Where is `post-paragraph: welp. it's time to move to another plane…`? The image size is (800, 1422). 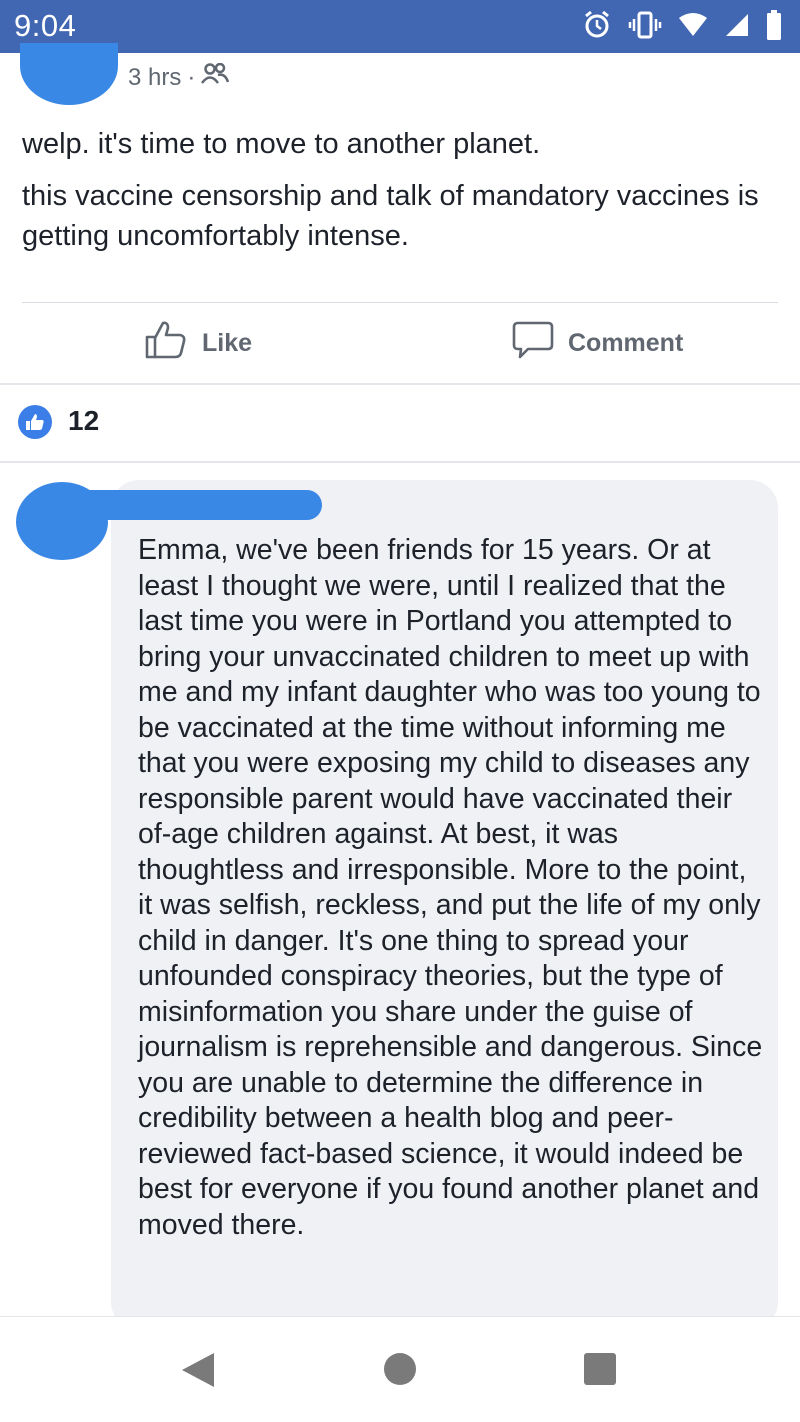
post-paragraph: welp. it's time to move to another plane… is located at coordinates (281, 144).